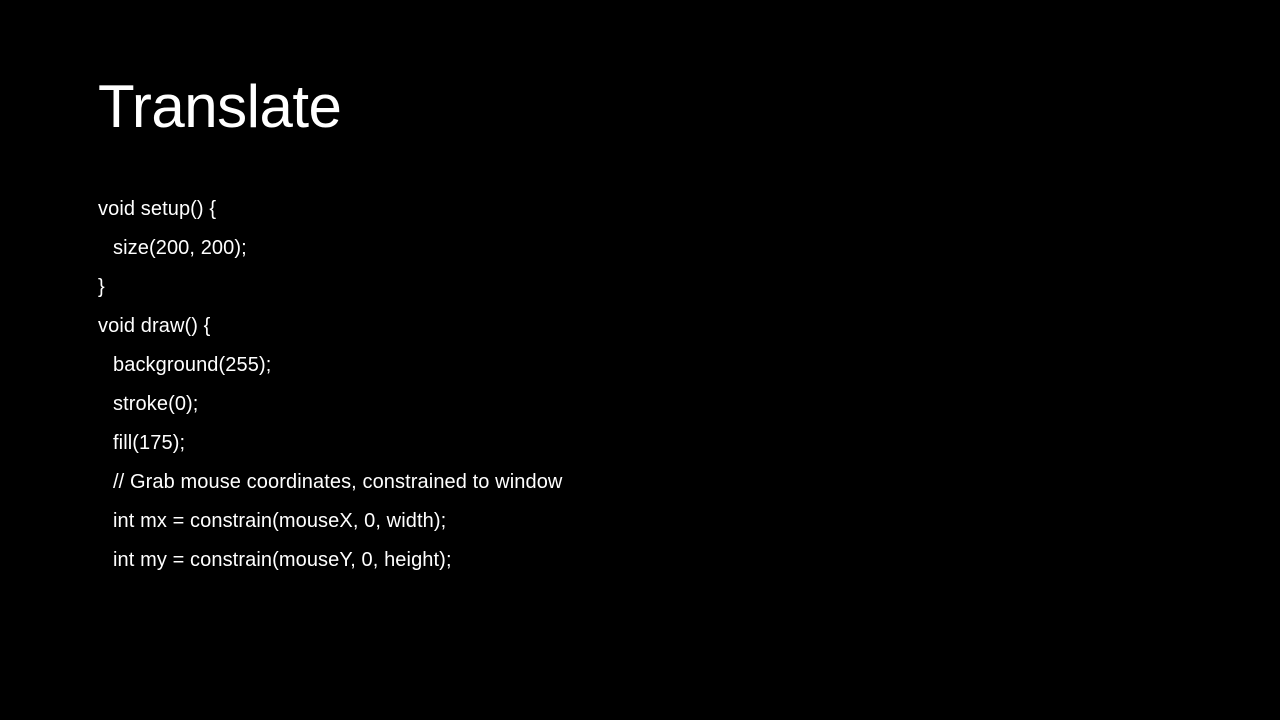 The width and height of the screenshot is (1280, 720). Describe the element at coordinates (157, 209) in the screenshot. I see `code-line: void setup() {` at that location.